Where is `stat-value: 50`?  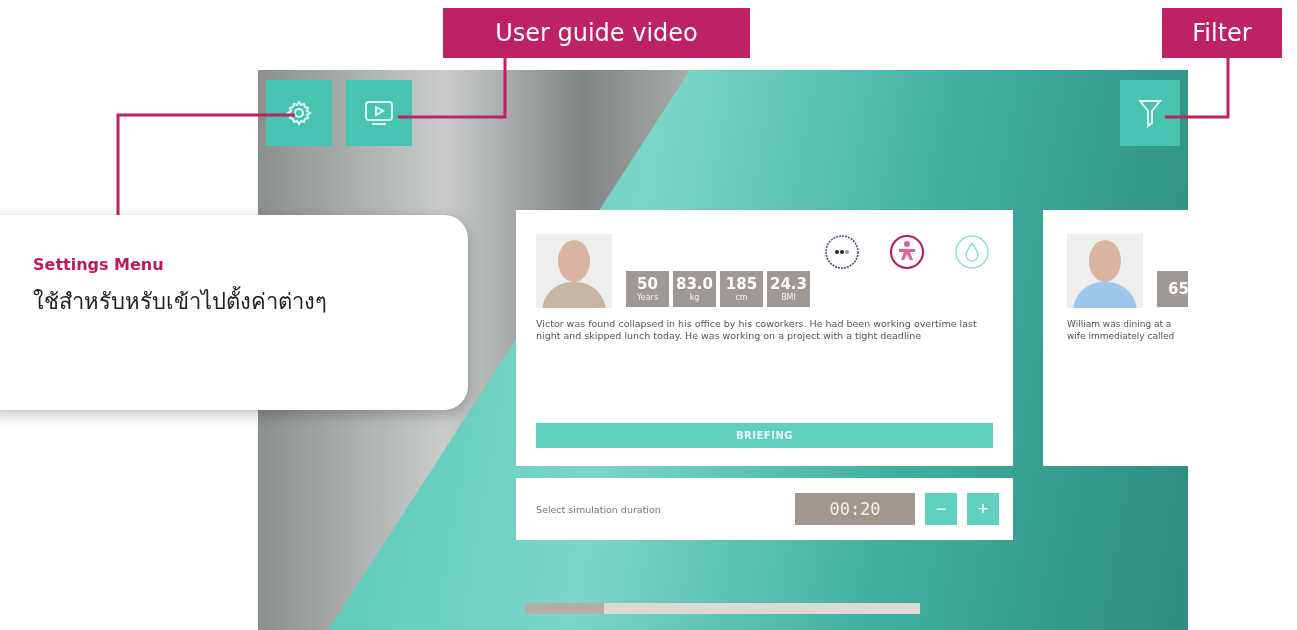 stat-value: 50 is located at coordinates (647, 284).